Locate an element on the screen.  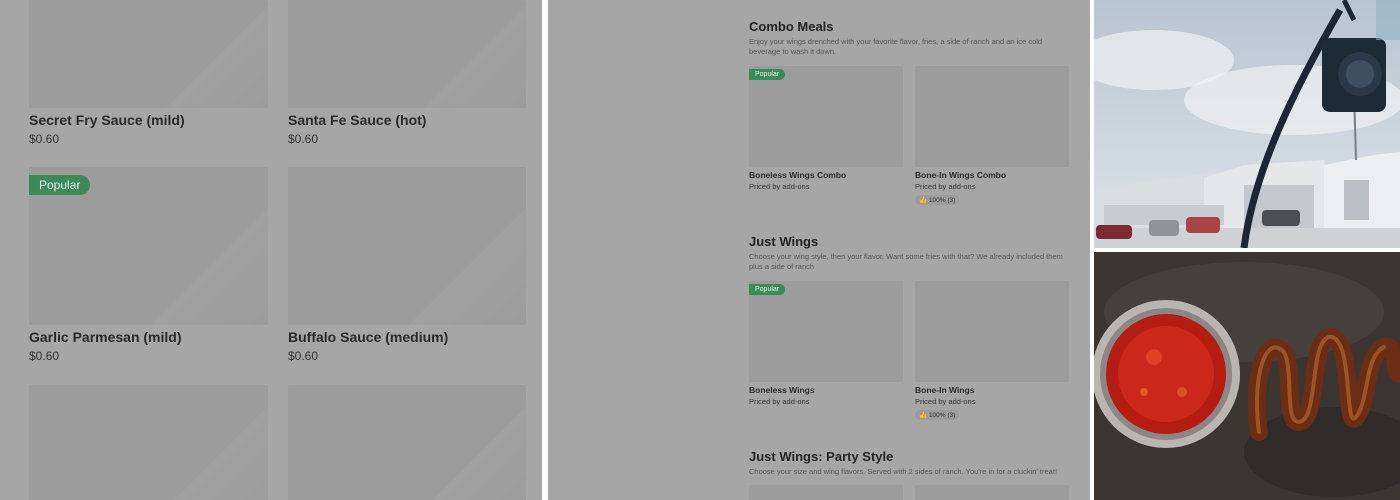
section-title: Just Wings: Party Style is located at coordinates (821, 456).